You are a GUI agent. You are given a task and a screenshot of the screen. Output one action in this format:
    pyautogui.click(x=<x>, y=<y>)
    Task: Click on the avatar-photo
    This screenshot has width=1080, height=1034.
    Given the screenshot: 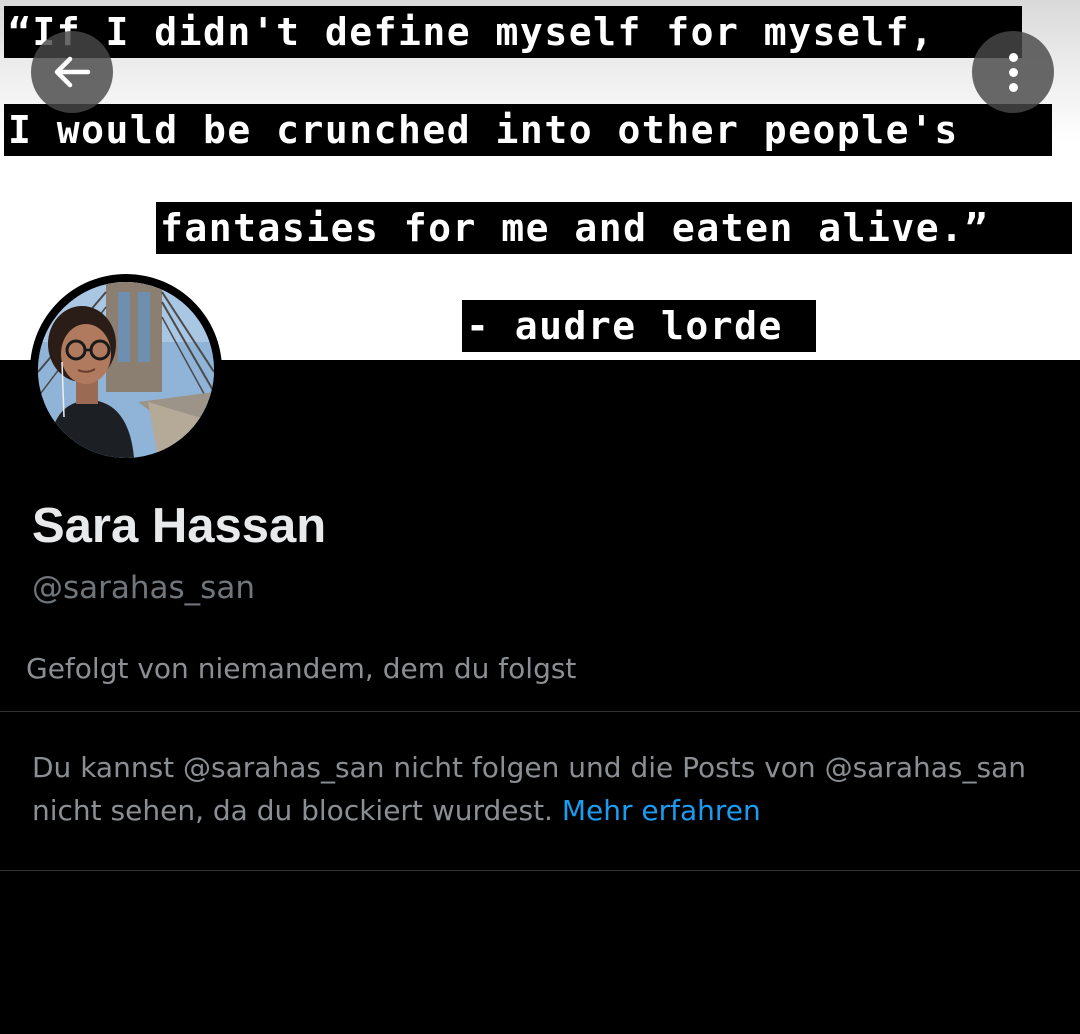 What is the action you would take?
    pyautogui.click(x=126, y=370)
    